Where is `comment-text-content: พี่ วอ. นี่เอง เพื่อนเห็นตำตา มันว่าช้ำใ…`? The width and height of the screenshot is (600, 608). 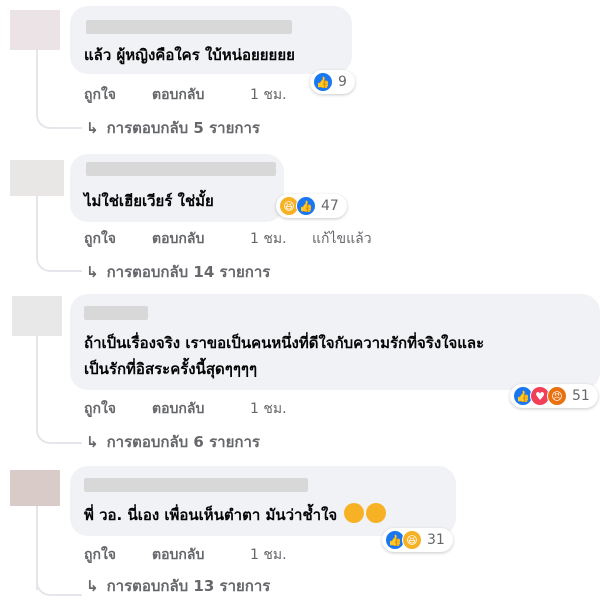 comment-text-content: พี่ วอ. นี่เอง เพื่อนเห็นตำตา มันว่าช้ำใ… is located at coordinates (211, 515).